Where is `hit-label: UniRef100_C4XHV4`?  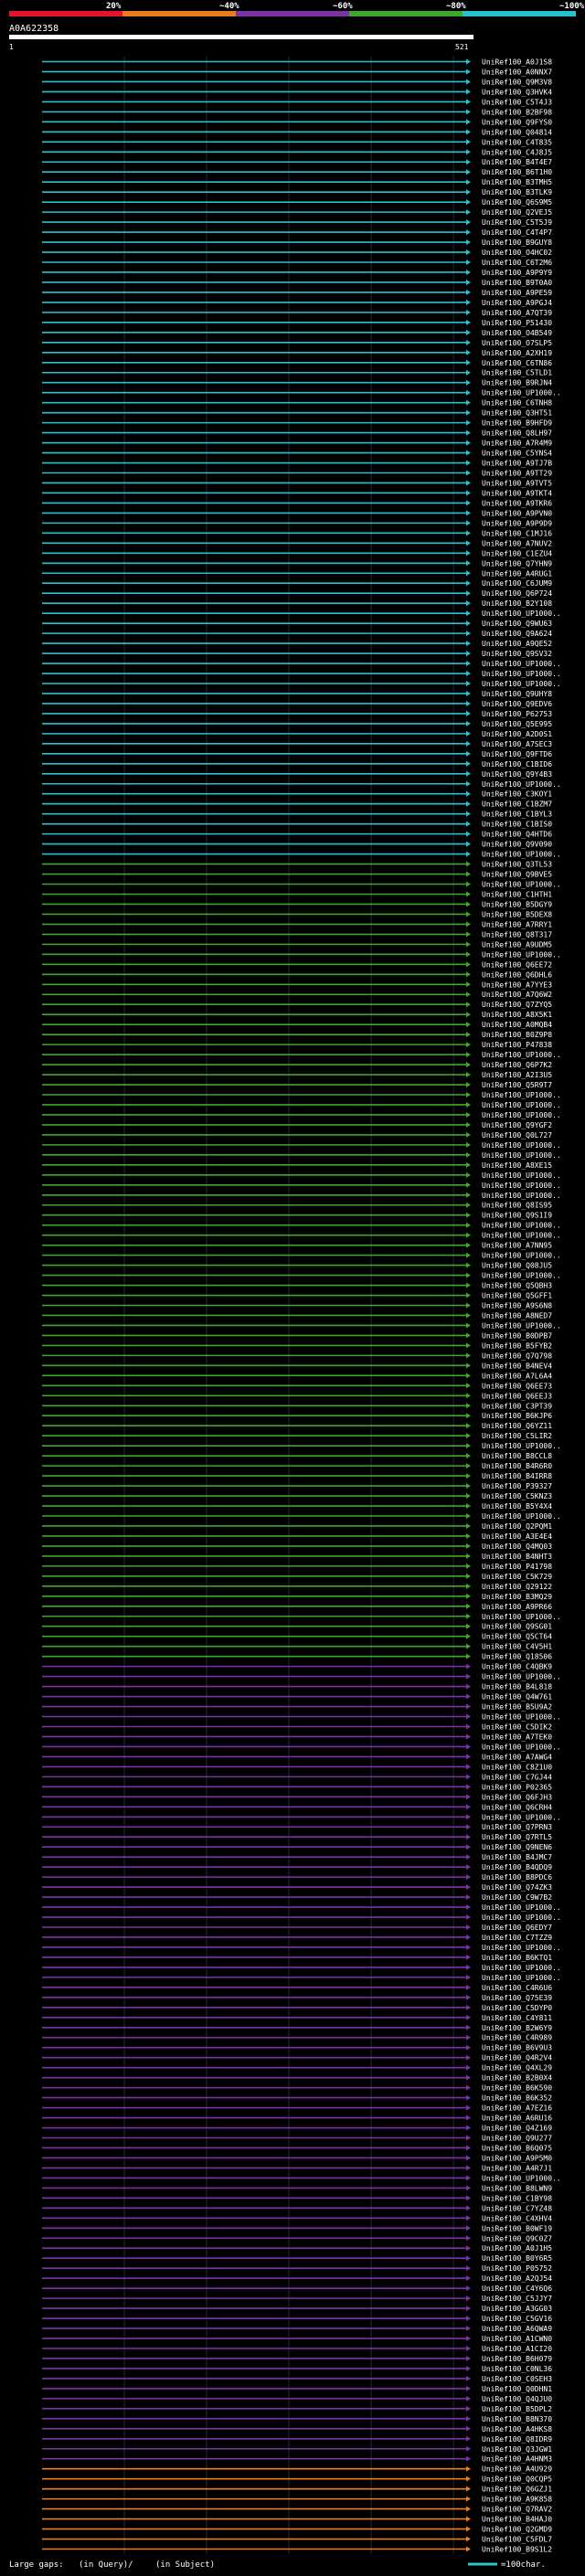 hit-label: UniRef100_C4XHV4 is located at coordinates (517, 2218).